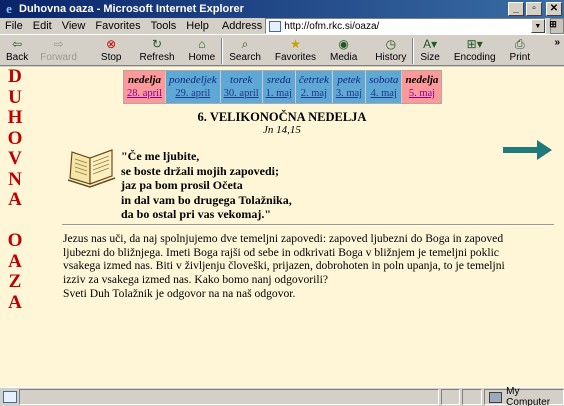  I want to click on favorites-button: ★ Favorites, so click(295, 51).